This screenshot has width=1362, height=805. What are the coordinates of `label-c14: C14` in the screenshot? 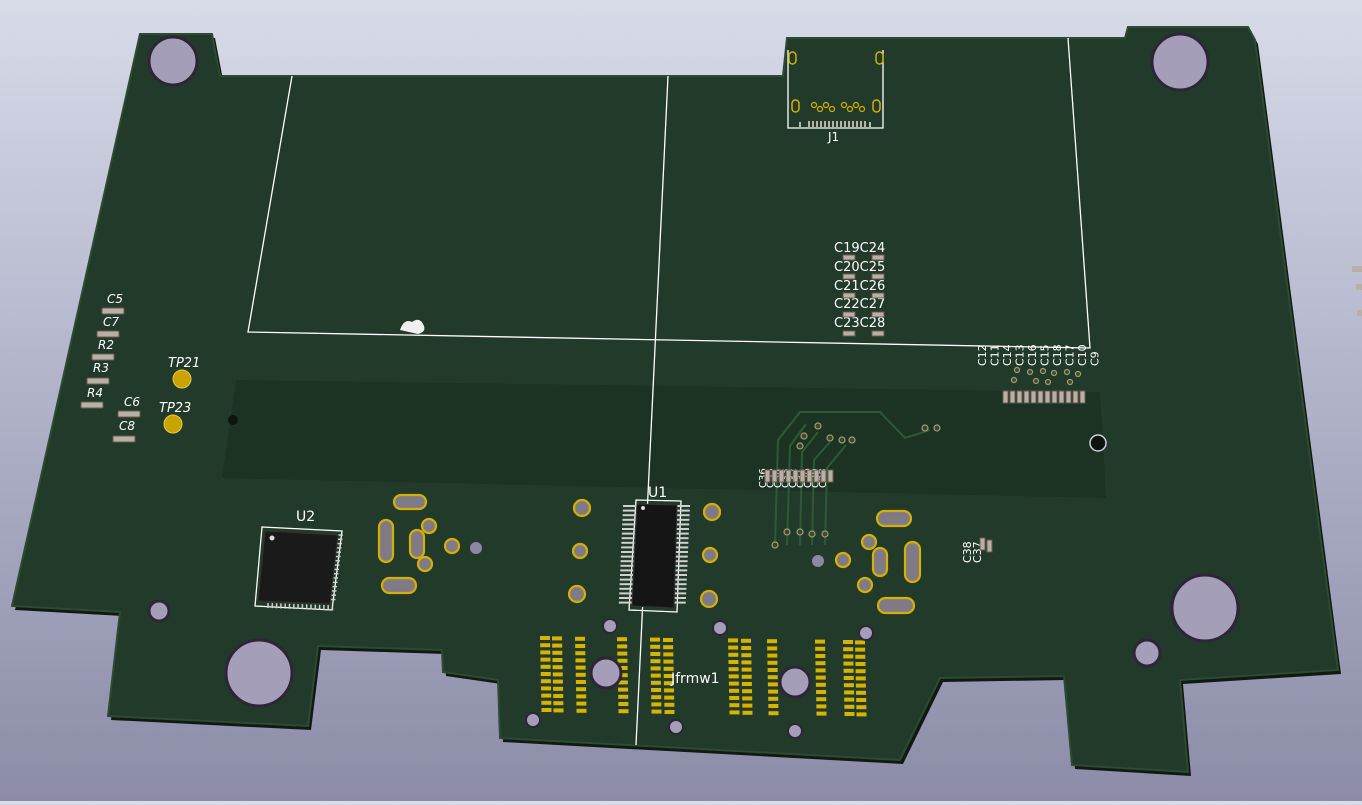 It's located at (1007, 355).